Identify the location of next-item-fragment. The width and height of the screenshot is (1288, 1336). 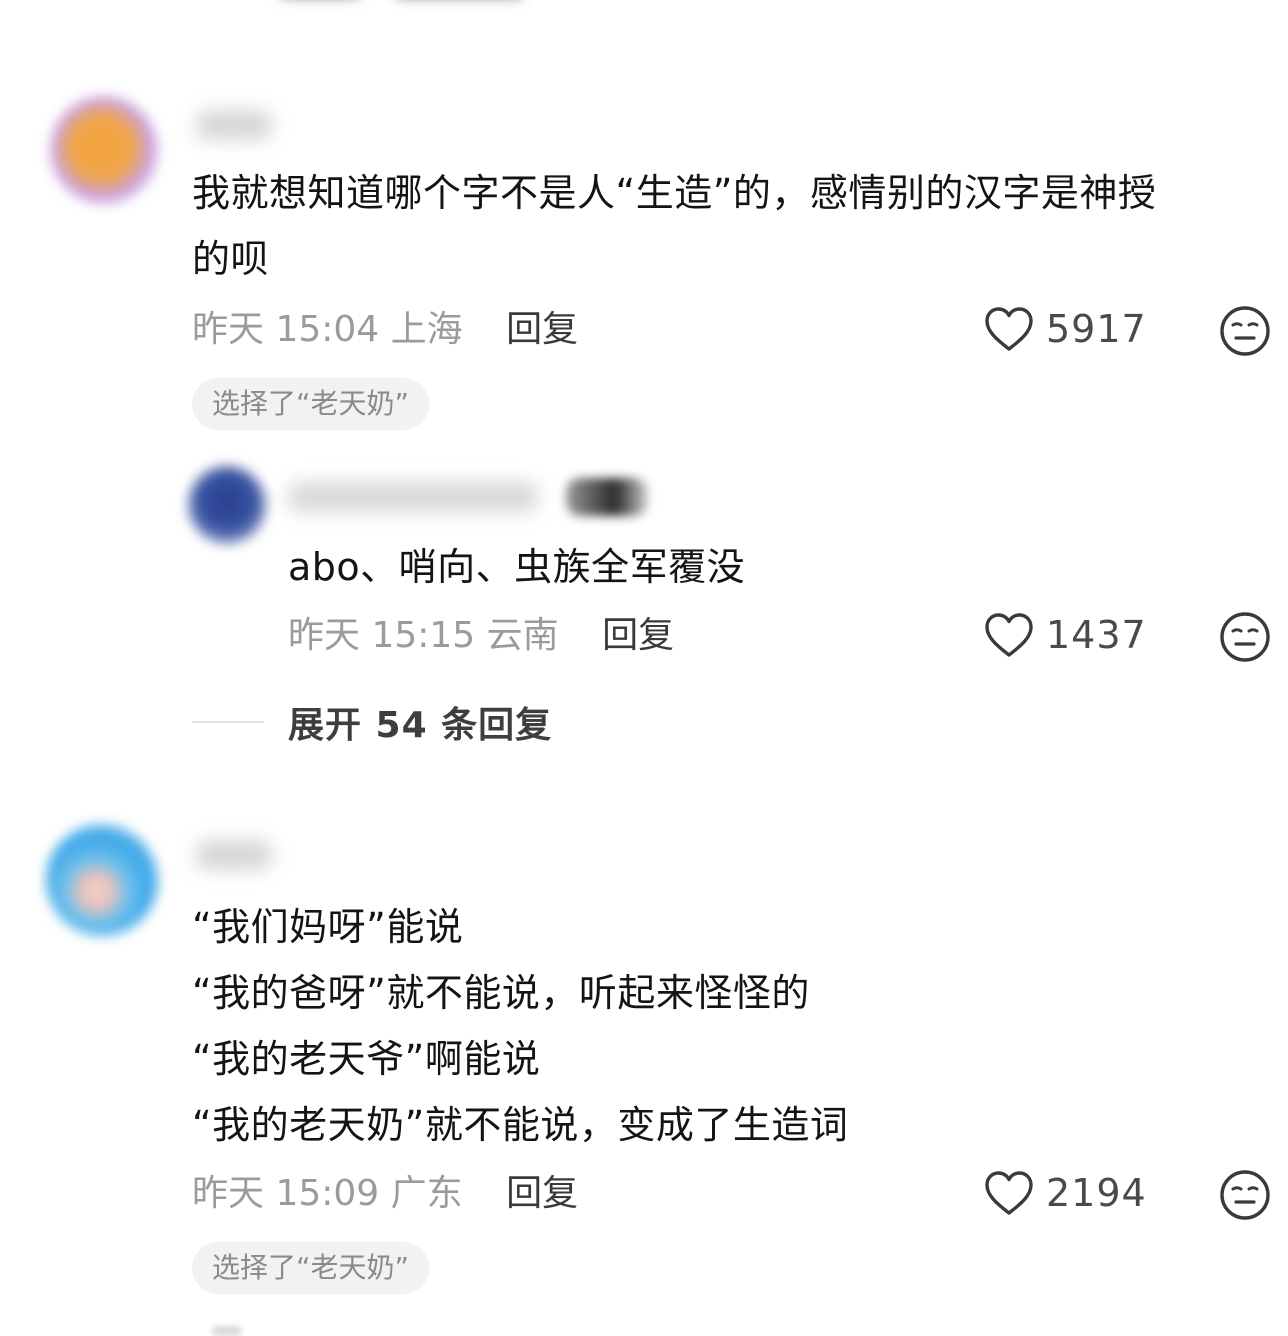
(227, 1331).